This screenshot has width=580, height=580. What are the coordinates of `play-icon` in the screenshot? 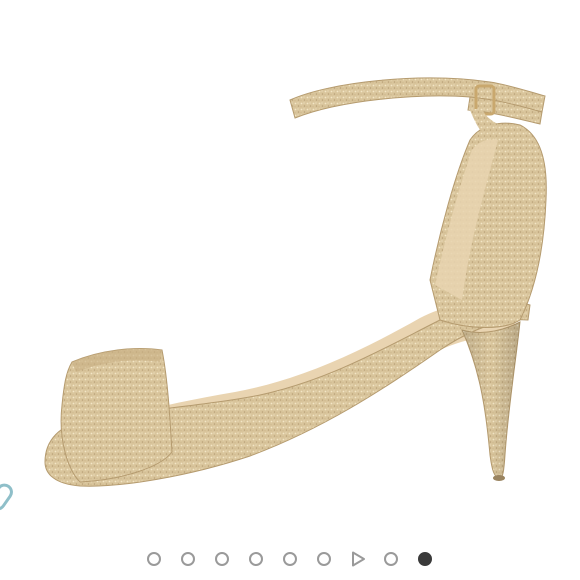 It's located at (358, 559).